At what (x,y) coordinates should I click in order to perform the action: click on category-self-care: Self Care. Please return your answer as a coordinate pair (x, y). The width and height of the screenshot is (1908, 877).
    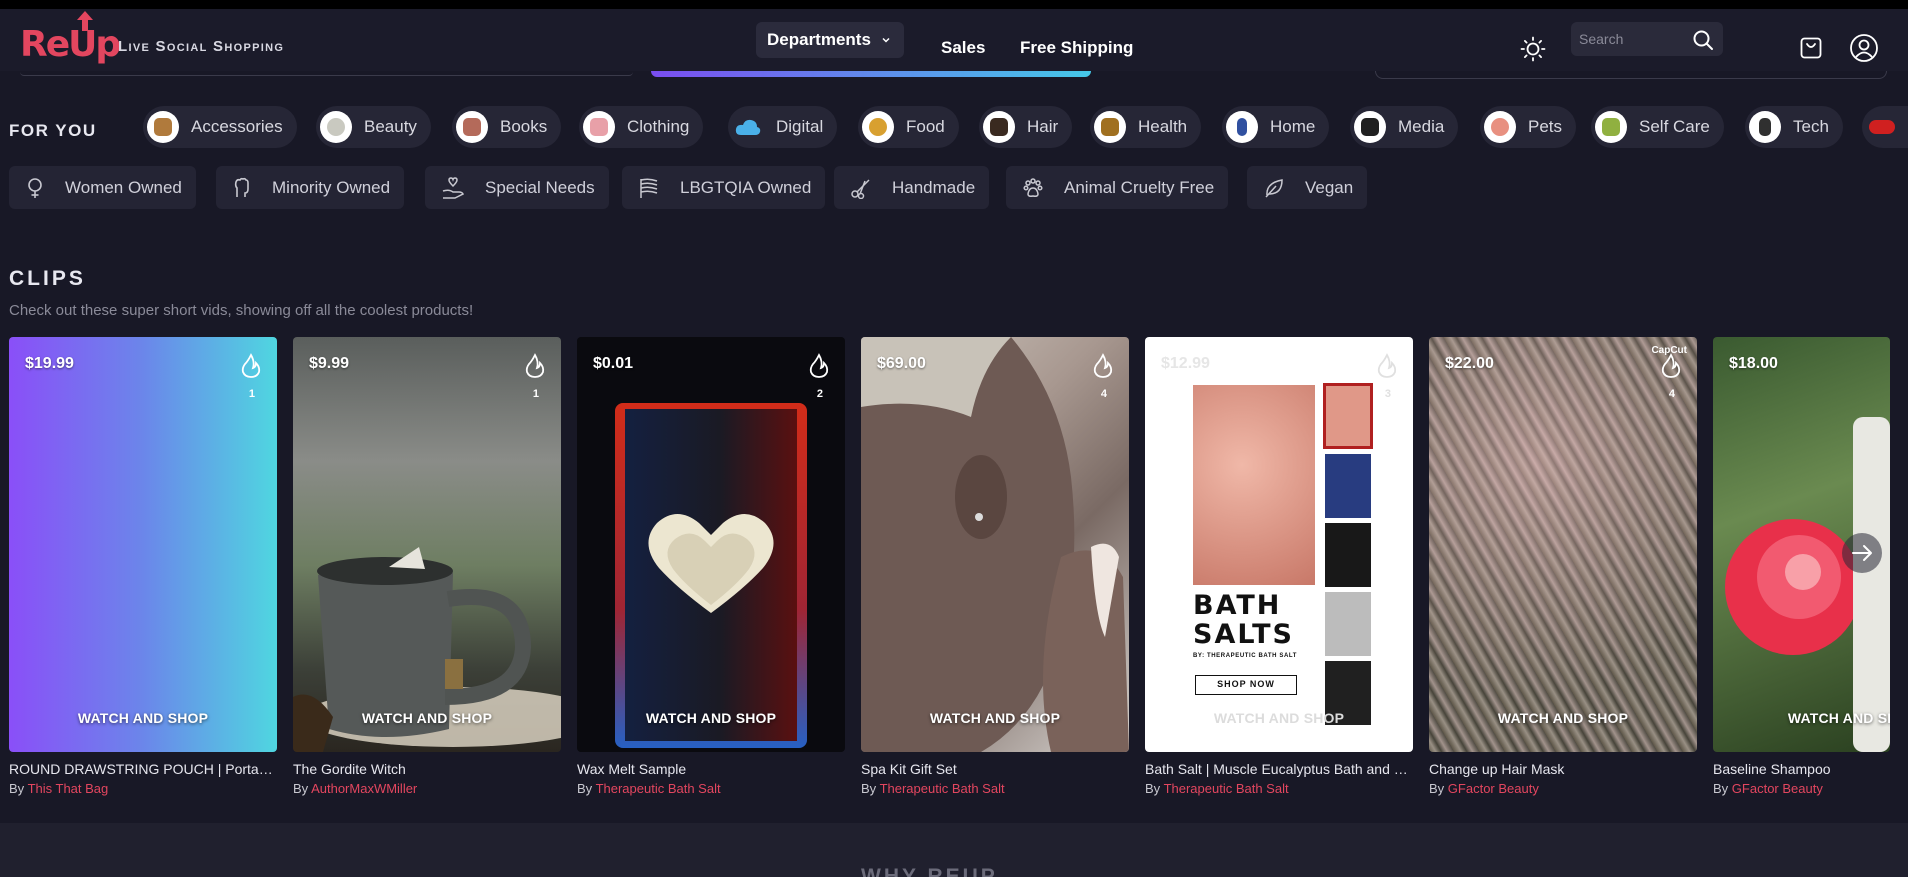
    Looking at the image, I should click on (1657, 127).